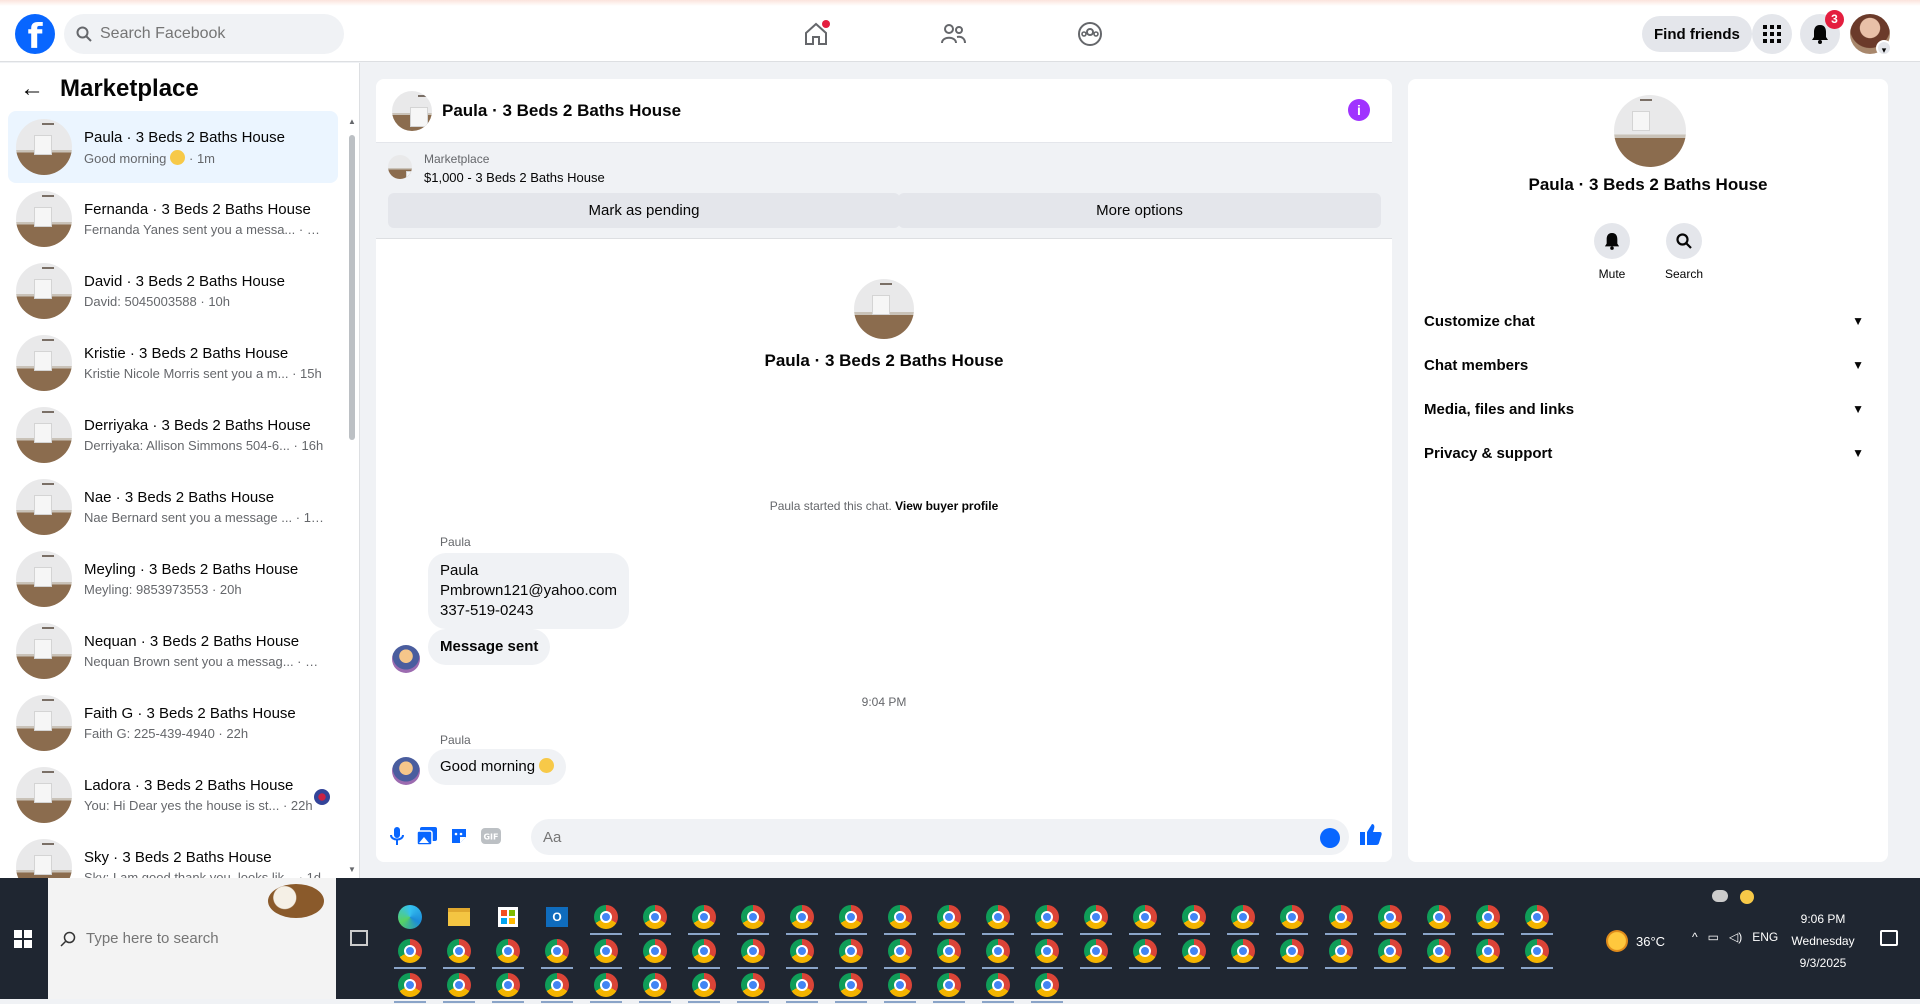  What do you see at coordinates (352, 493) in the screenshot?
I see `conversation-scrollbar: ▲ ▼` at bounding box center [352, 493].